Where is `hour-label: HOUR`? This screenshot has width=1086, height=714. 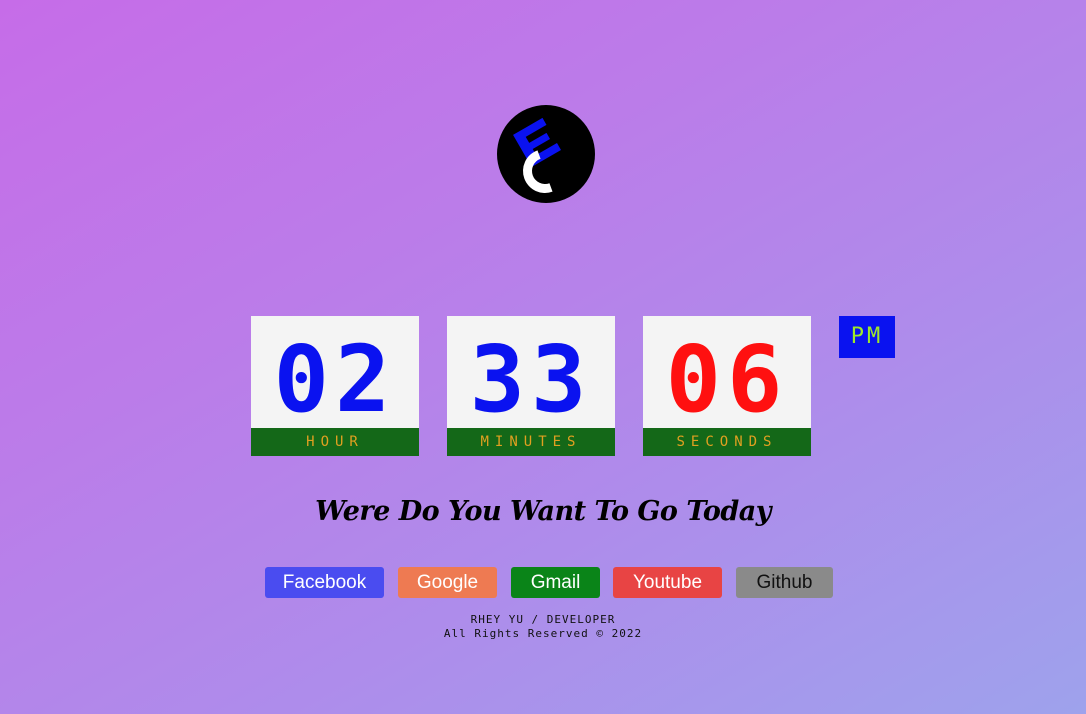
hour-label: HOUR is located at coordinates (335, 442).